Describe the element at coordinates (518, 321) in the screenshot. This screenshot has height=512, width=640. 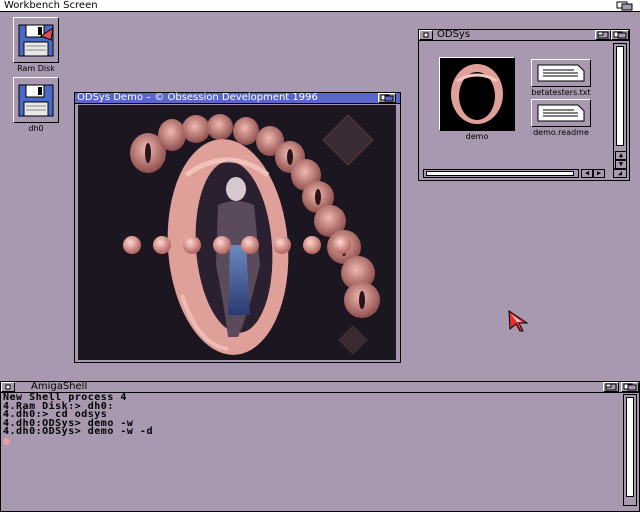
I see `mouse-pointer-icon` at that location.